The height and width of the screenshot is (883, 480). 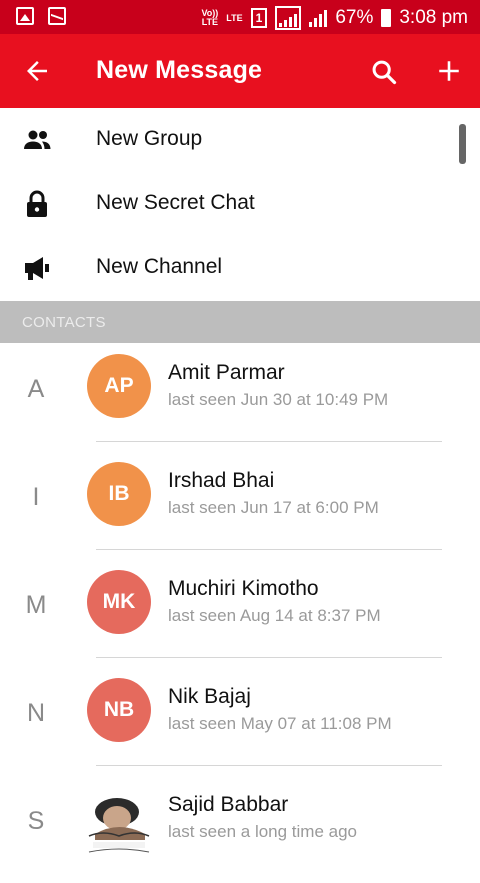 I want to click on index-letter: M, so click(x=36, y=605).